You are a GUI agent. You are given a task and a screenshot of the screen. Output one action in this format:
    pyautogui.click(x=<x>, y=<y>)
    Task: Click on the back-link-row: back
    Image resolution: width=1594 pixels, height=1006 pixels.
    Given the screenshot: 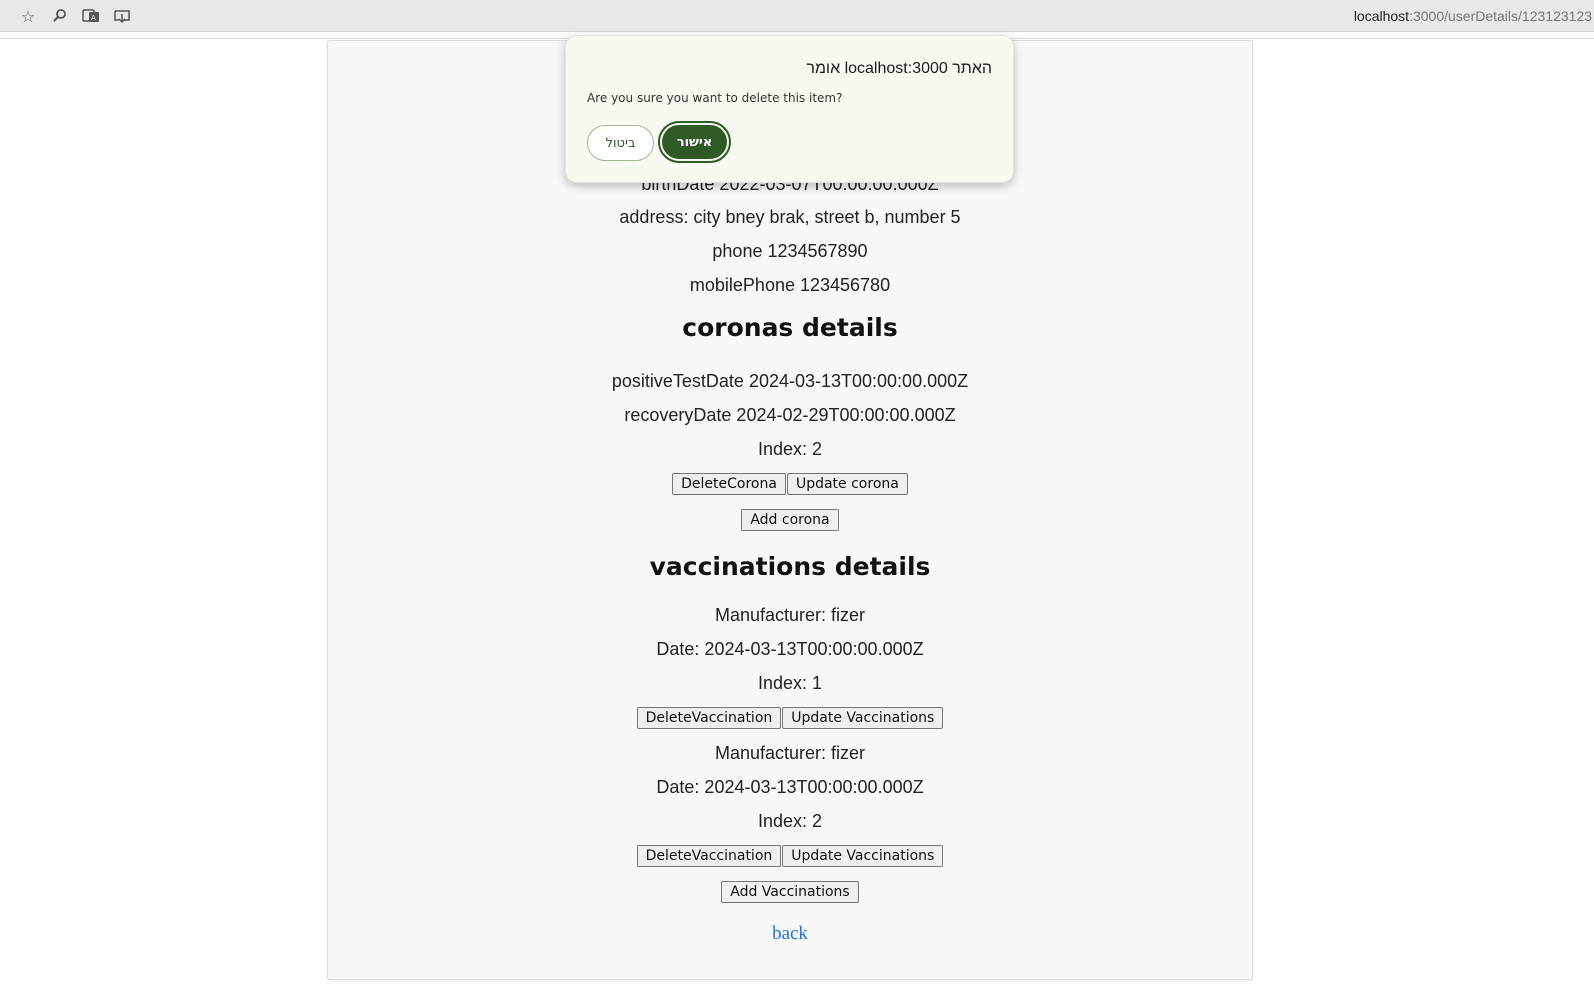 What is the action you would take?
    pyautogui.click(x=790, y=934)
    